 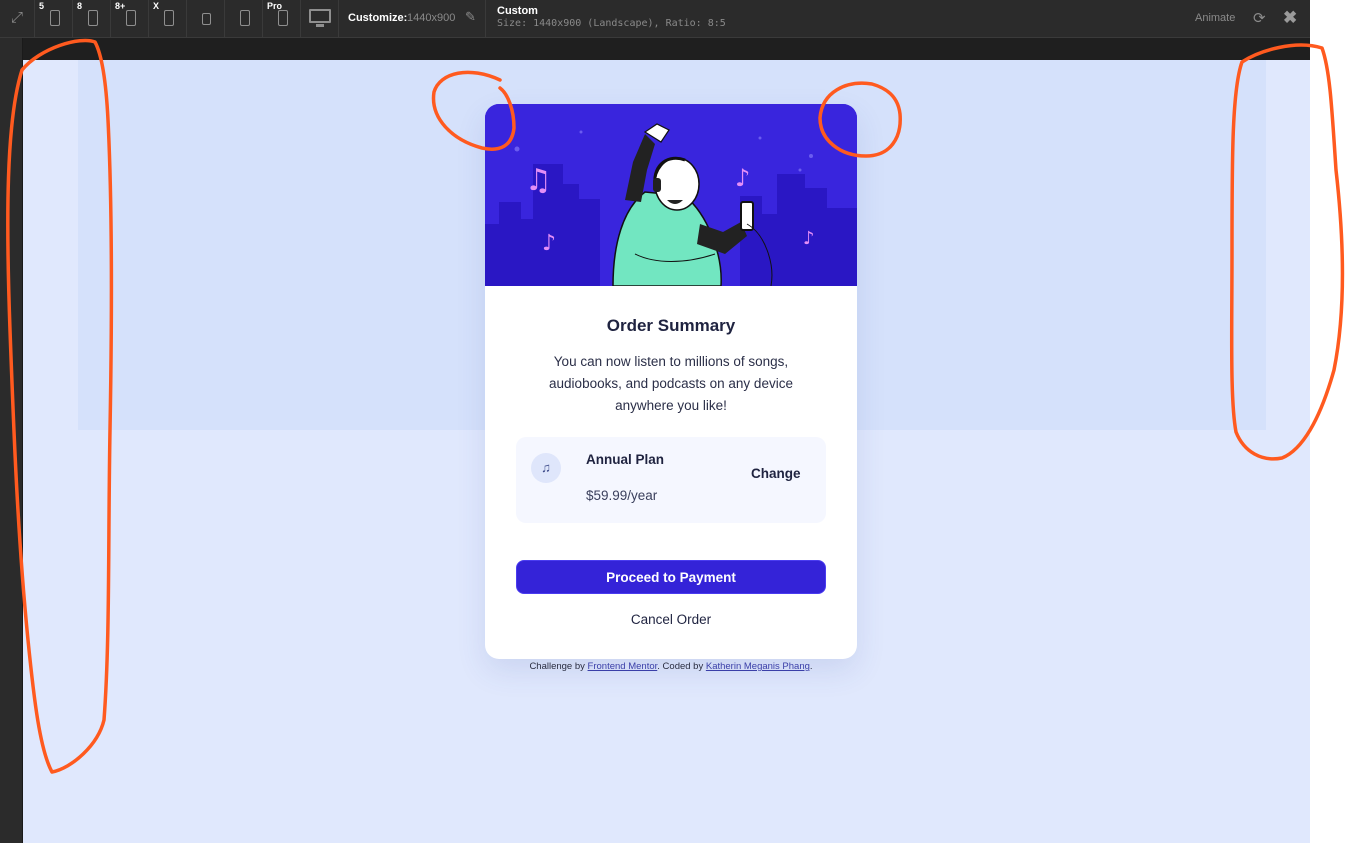 I want to click on music-note-icon: ♫, so click(x=546, y=468).